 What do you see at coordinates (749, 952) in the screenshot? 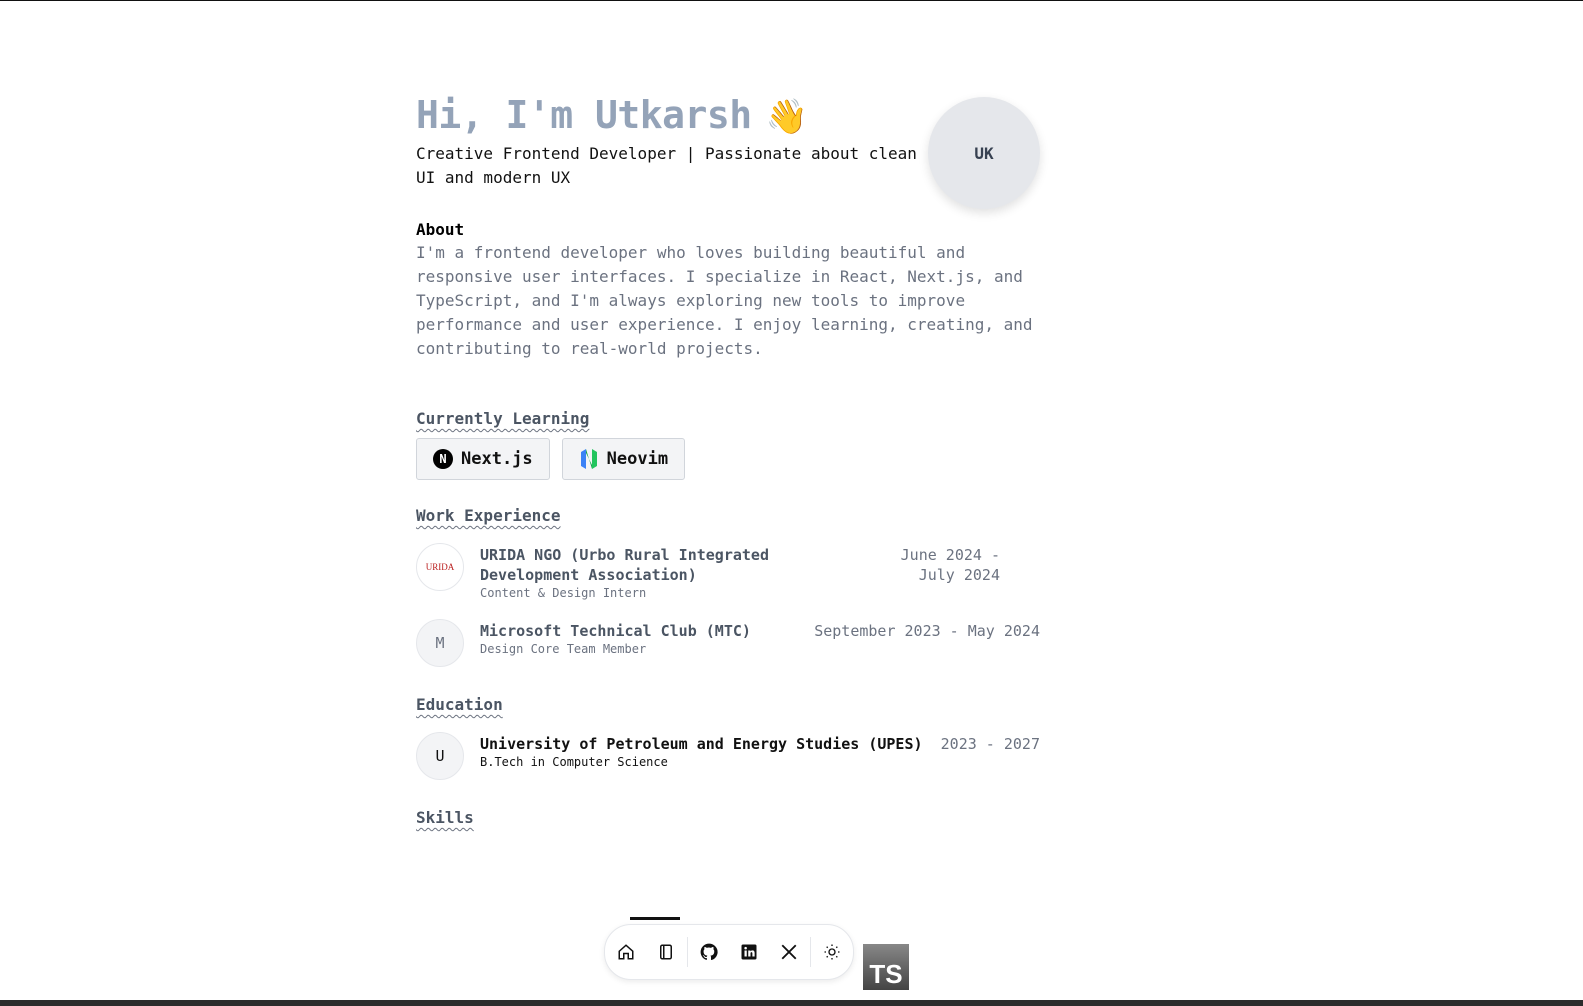
I see `linkedin-icon` at bounding box center [749, 952].